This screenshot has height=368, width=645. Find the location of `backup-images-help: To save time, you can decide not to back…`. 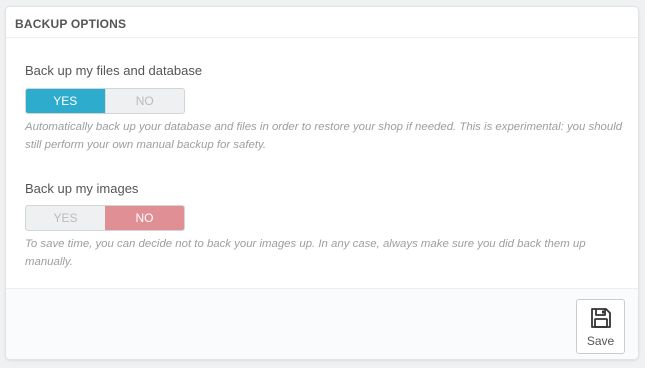

backup-images-help: To save time, you can decide not to back… is located at coordinates (305, 253).